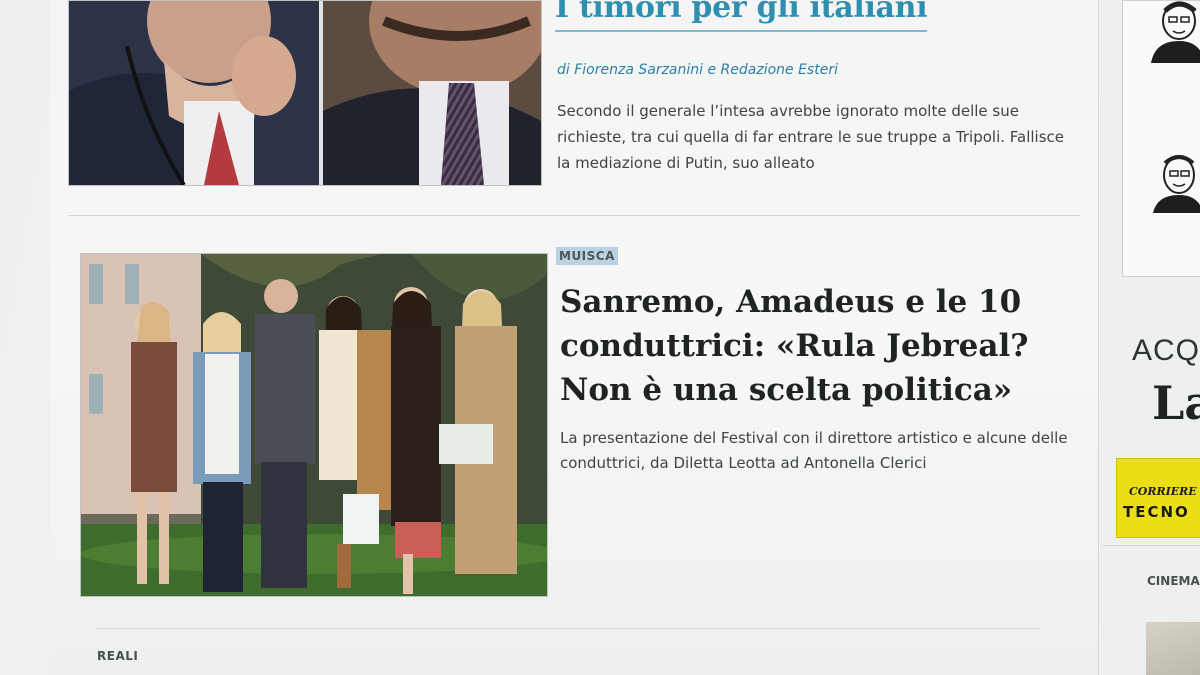 Image resolution: width=1200 pixels, height=675 pixels. Describe the element at coordinates (117, 656) in the screenshot. I see `next-section-label: REALI` at that location.